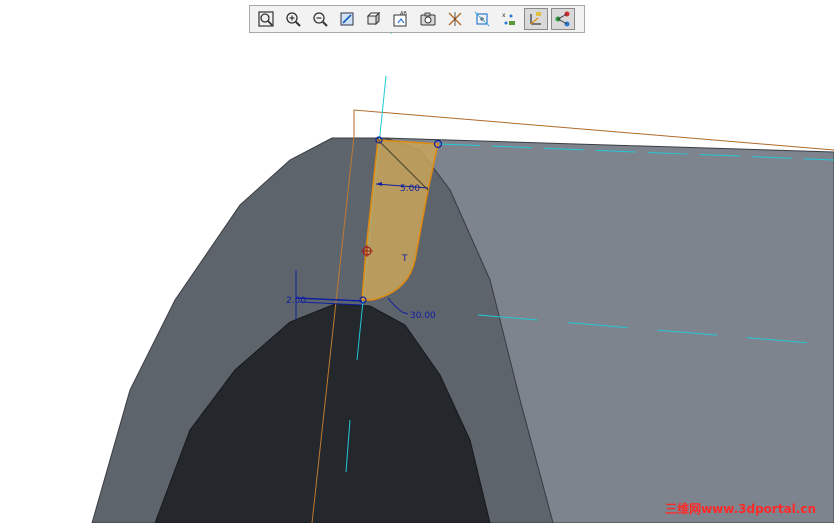 The image size is (834, 527). I want to click on view-toolbar: AB x, so click(417, 19).